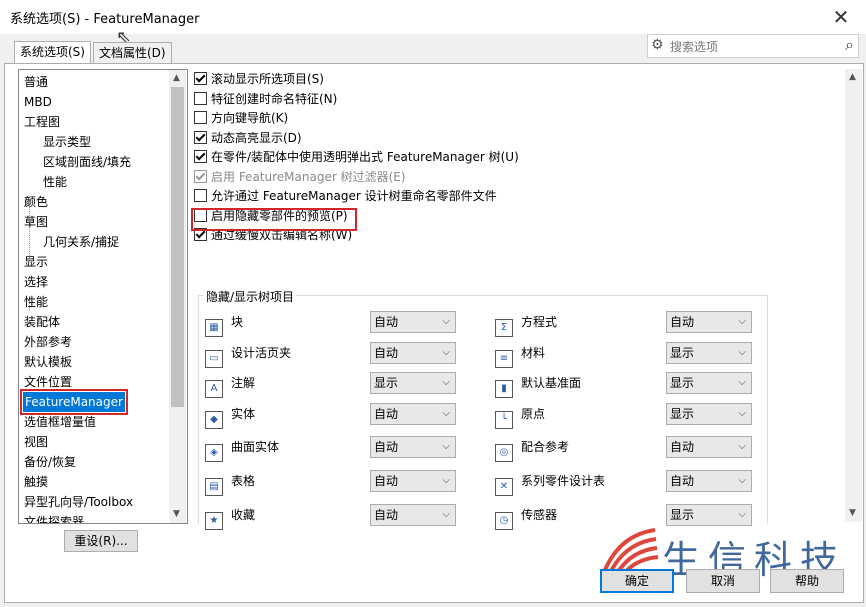 The image size is (866, 607). Describe the element at coordinates (504, 420) in the screenshot. I see `origin-icon: └` at that location.